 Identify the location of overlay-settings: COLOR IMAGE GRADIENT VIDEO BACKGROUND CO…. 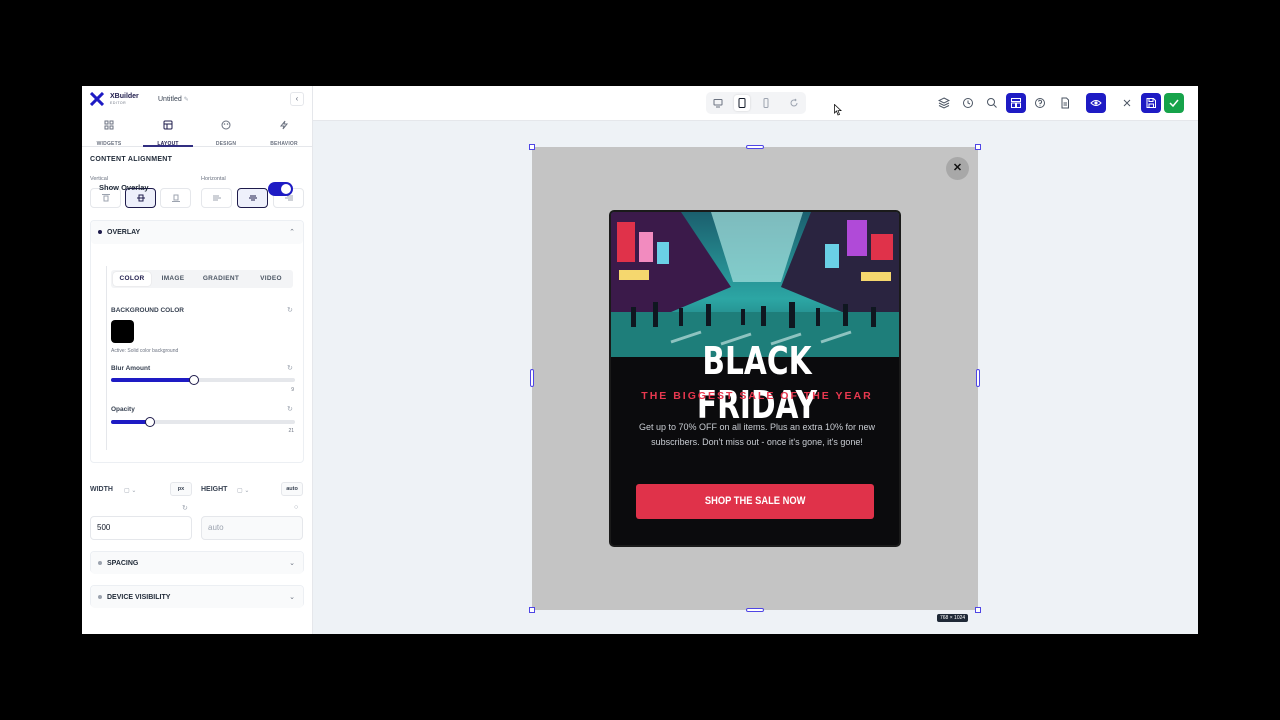
(201, 358).